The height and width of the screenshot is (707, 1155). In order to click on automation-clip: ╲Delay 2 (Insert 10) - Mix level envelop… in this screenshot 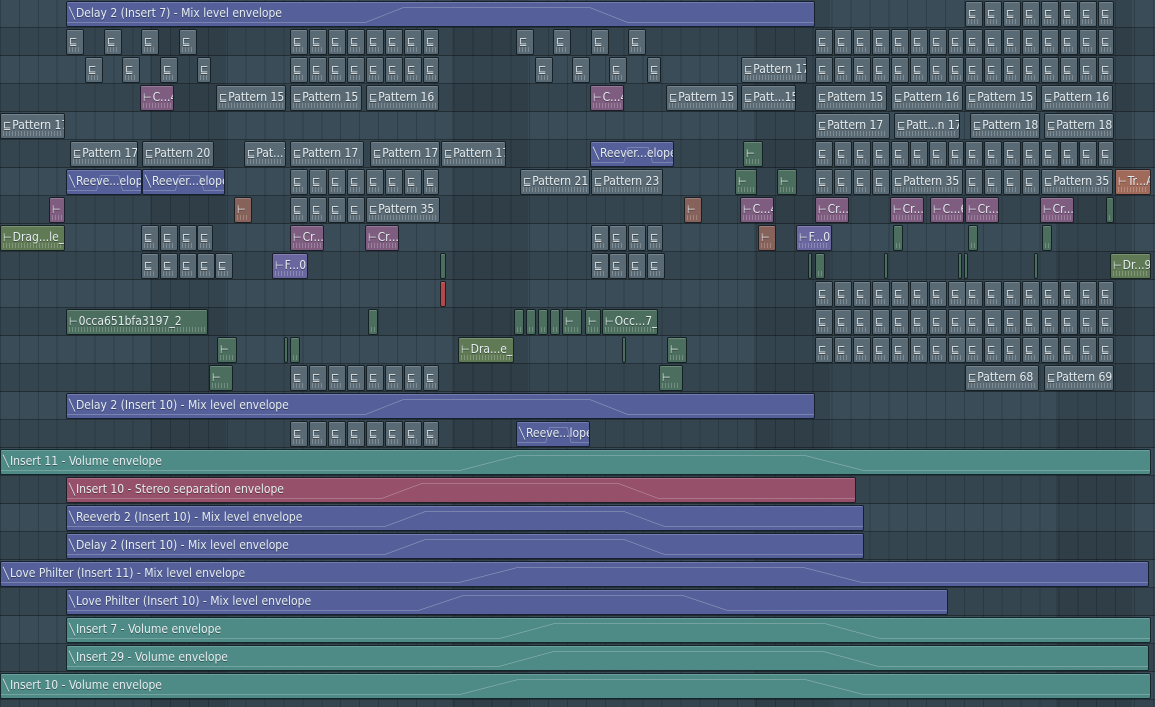, I will do `click(440, 406)`.